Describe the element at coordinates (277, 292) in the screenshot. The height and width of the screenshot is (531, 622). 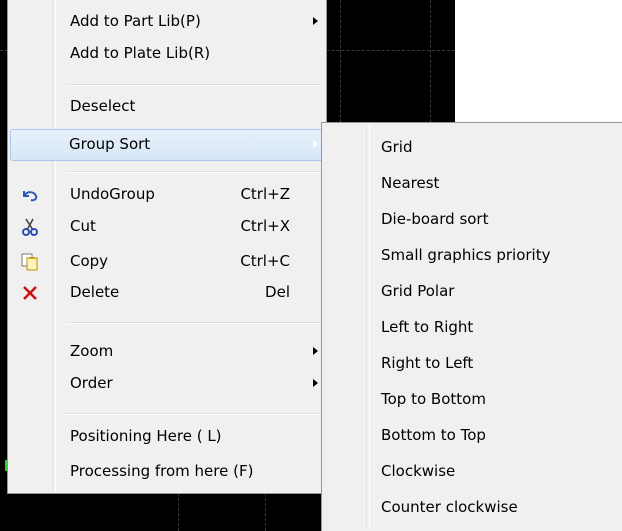
I see `shortcut-text: Del` at that location.